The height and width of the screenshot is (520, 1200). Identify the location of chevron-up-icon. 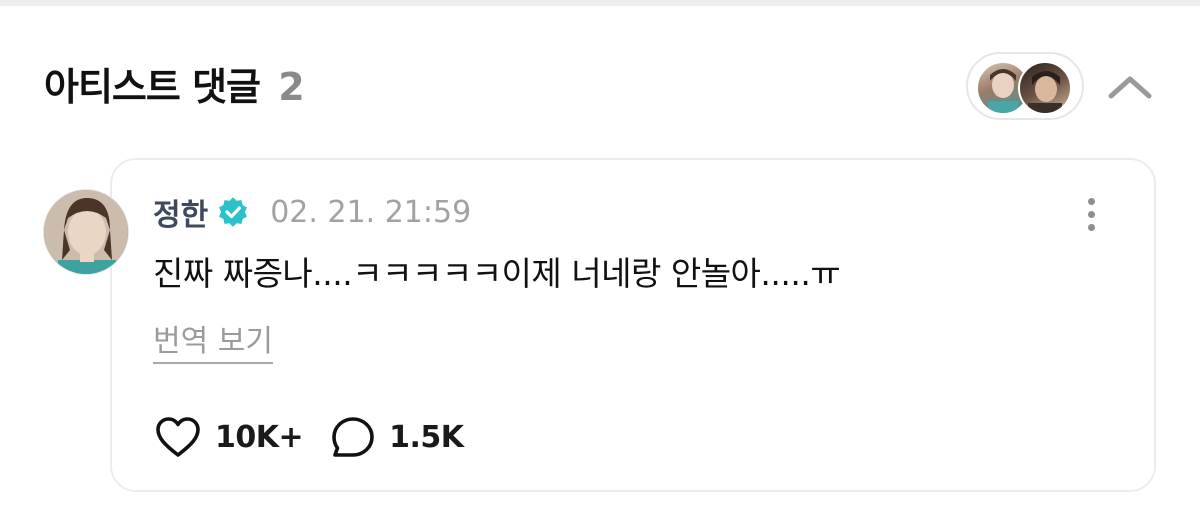
(1130, 87).